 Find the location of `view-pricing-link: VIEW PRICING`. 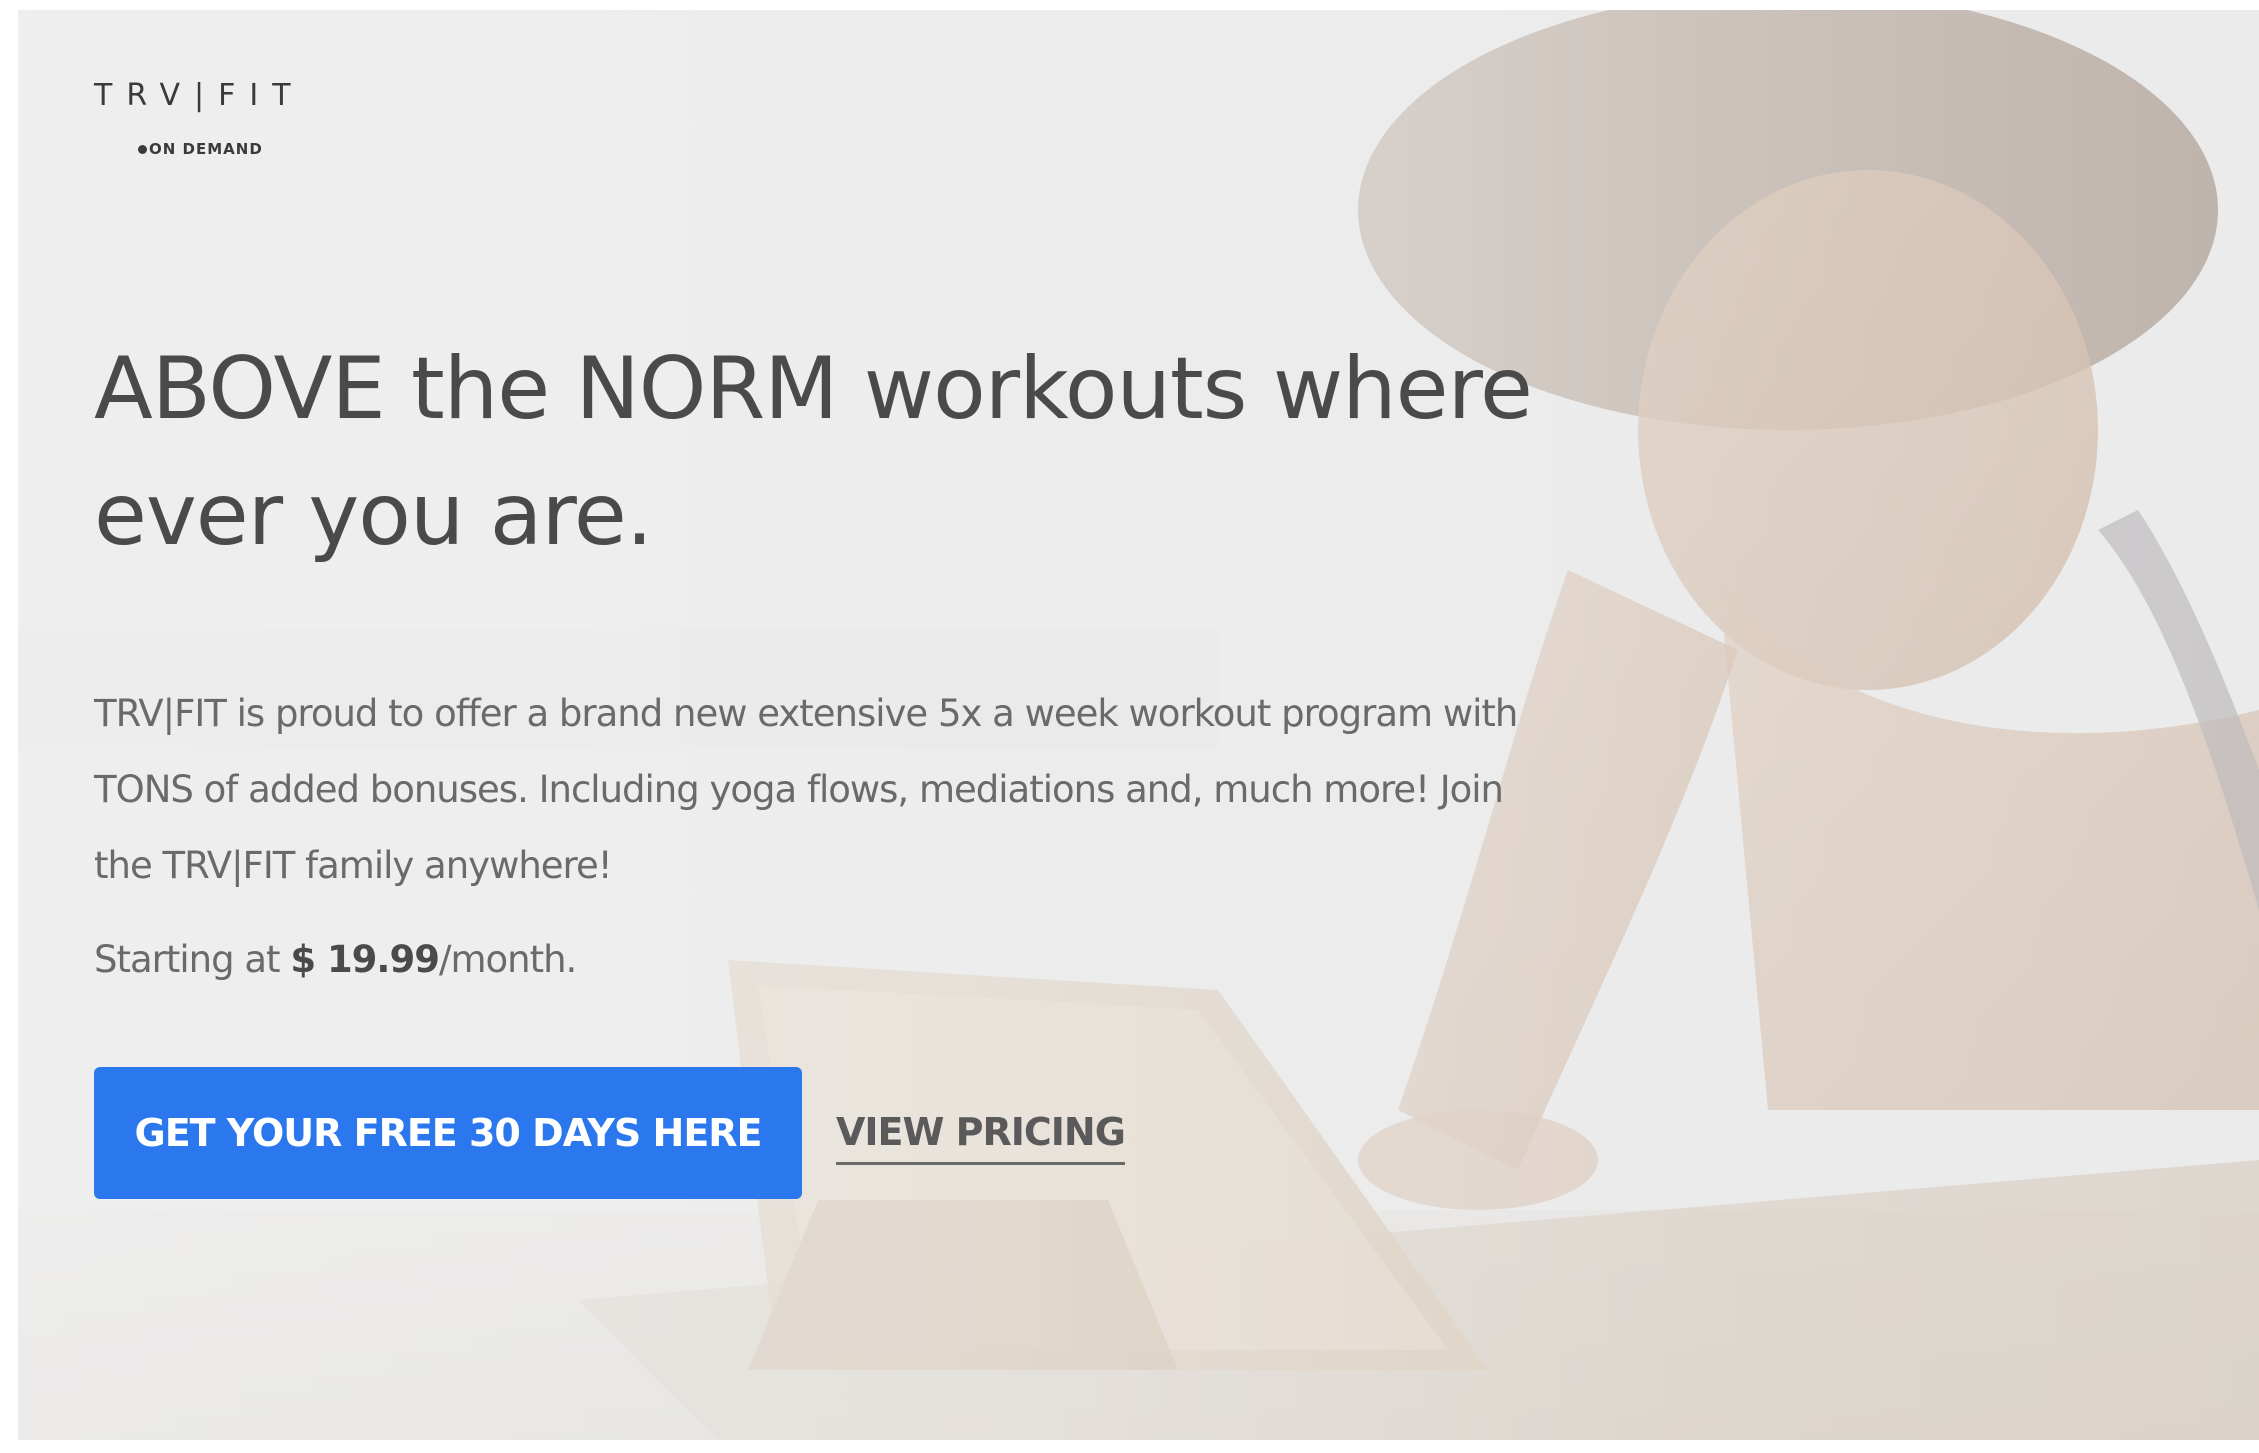

view-pricing-link: VIEW PRICING is located at coordinates (981, 1137).